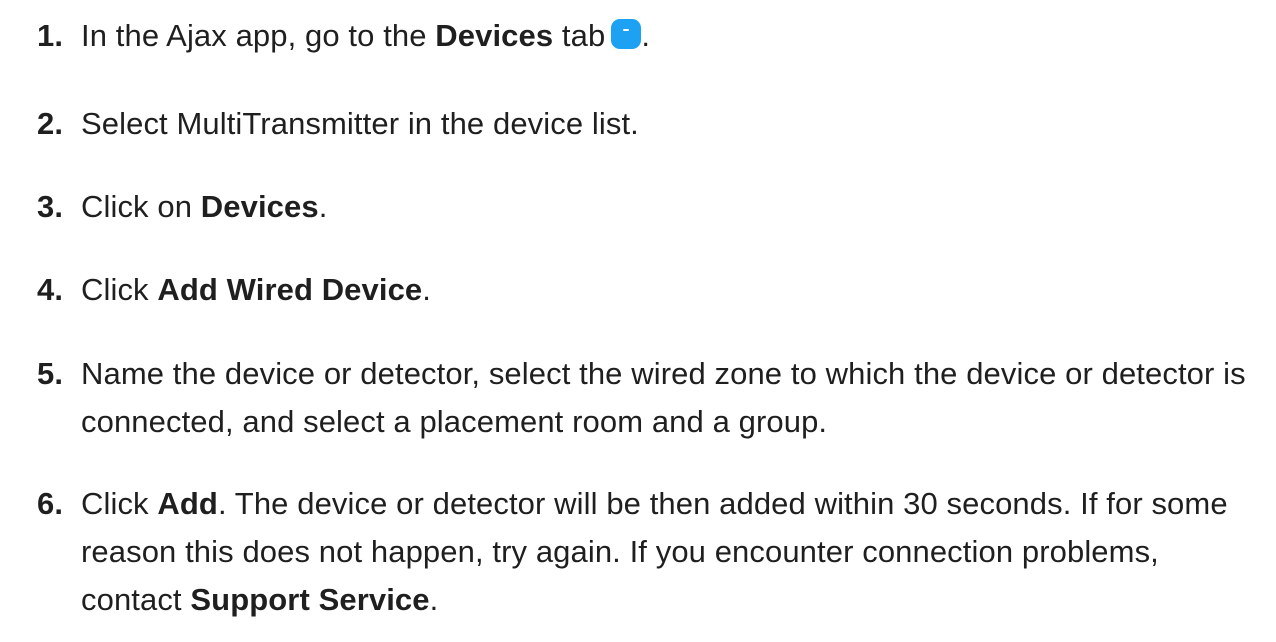 The image size is (1276, 642). I want to click on step-text: Click Add Wired Device., so click(642, 290).